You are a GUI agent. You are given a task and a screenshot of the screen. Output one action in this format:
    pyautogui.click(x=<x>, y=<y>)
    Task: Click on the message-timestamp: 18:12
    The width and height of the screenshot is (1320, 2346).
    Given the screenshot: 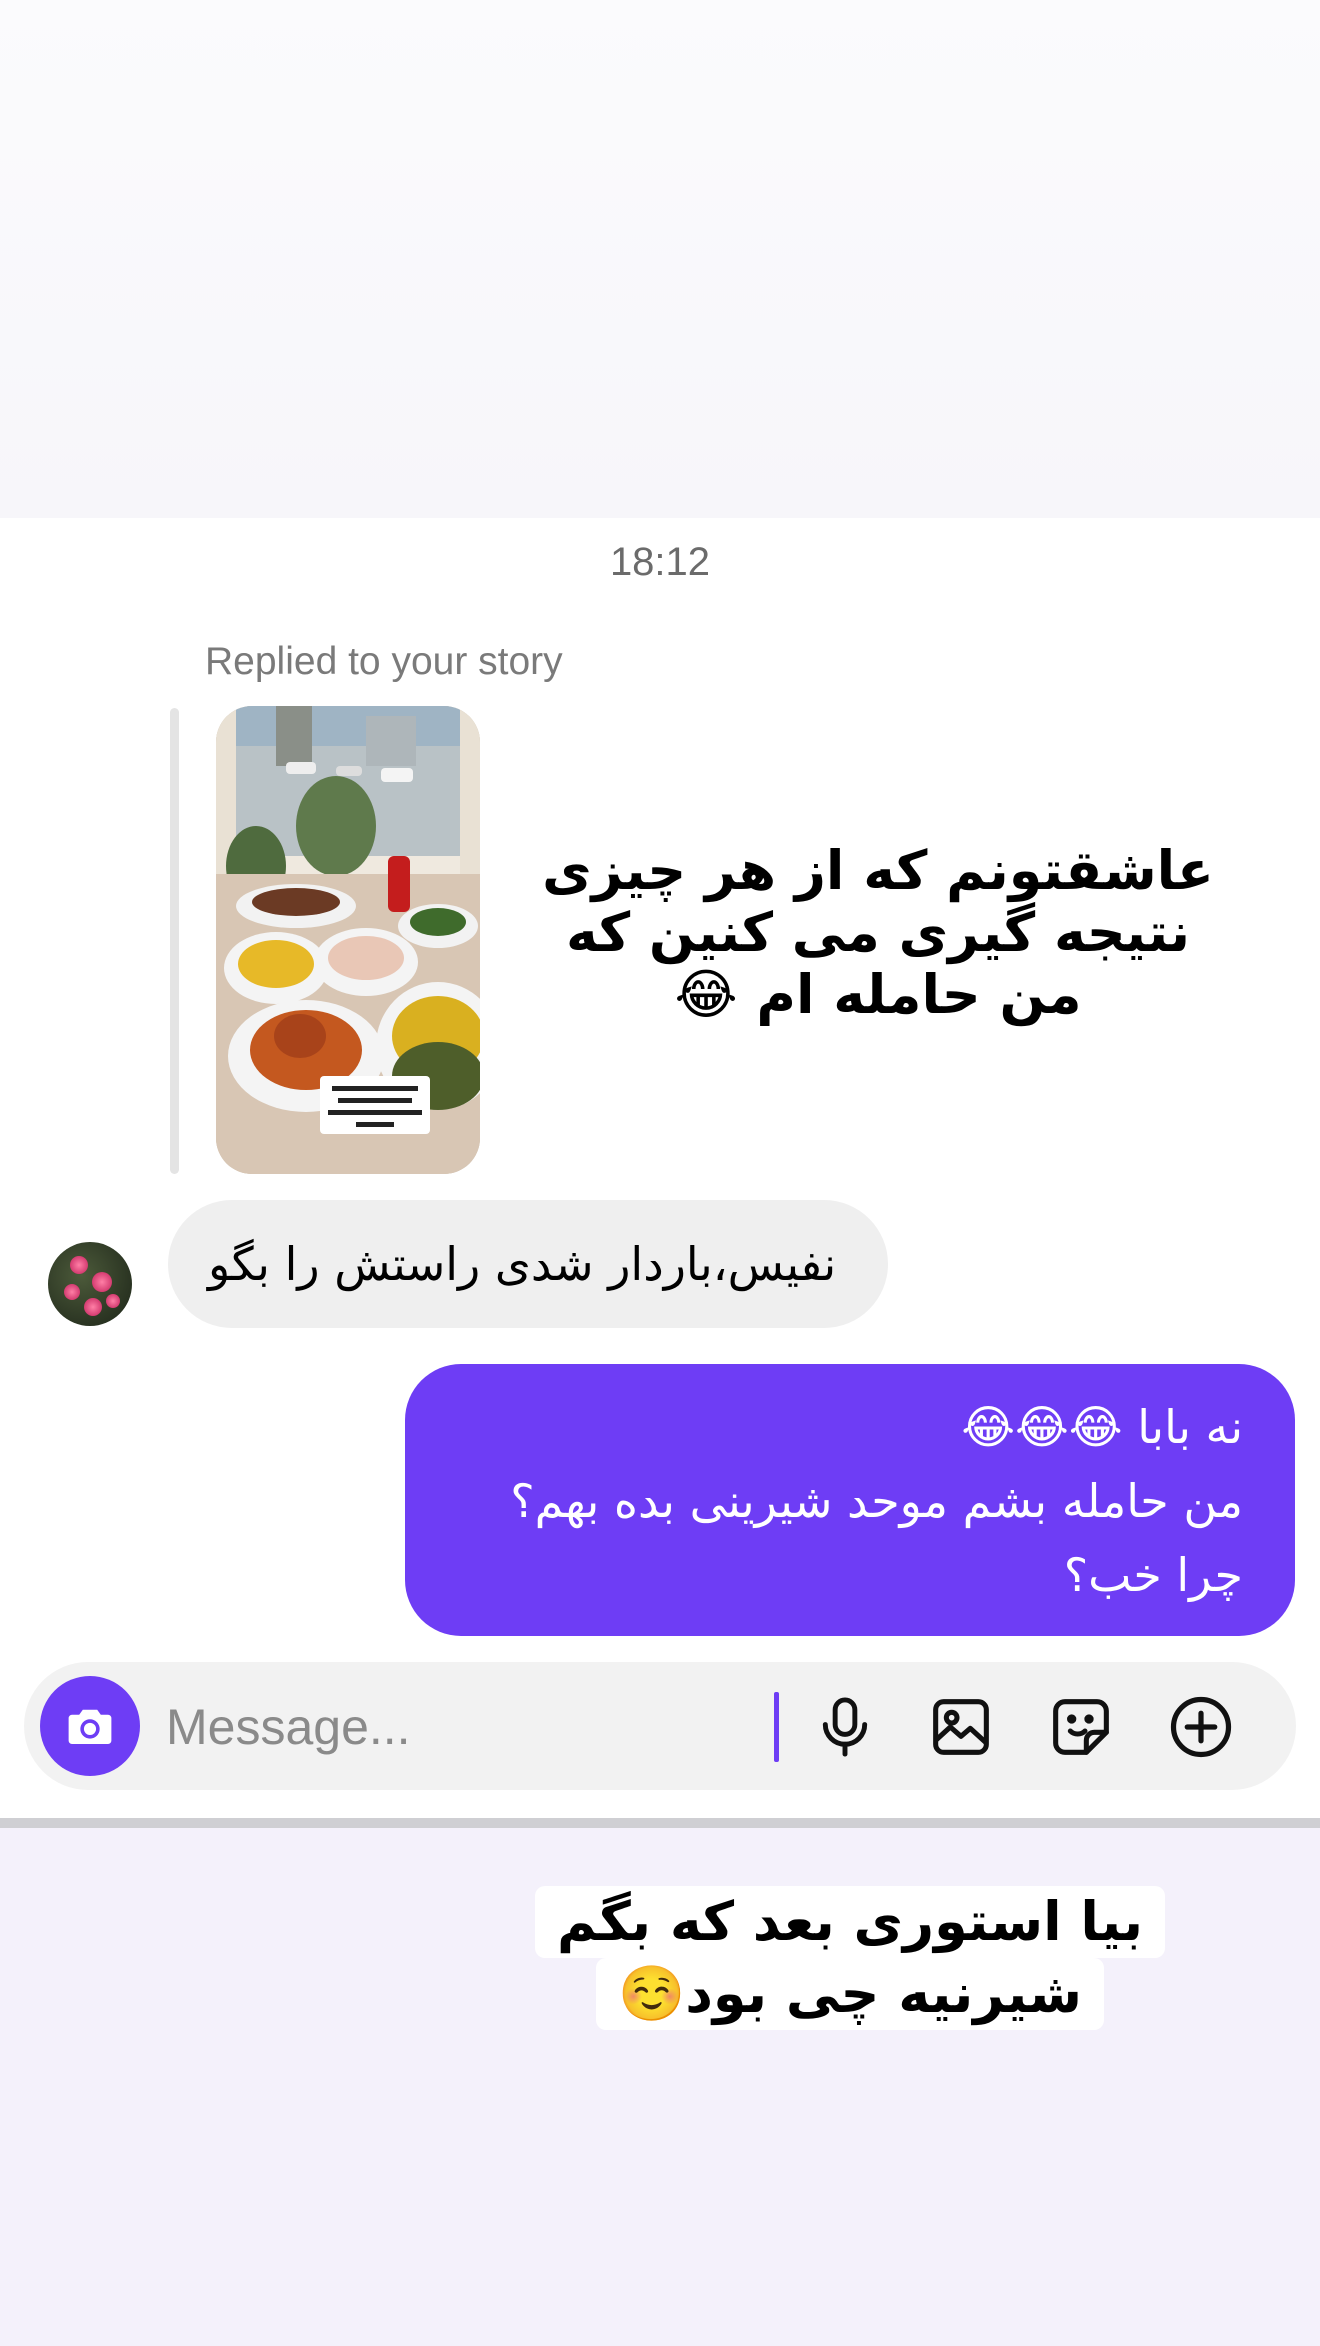 What is the action you would take?
    pyautogui.click(x=660, y=562)
    